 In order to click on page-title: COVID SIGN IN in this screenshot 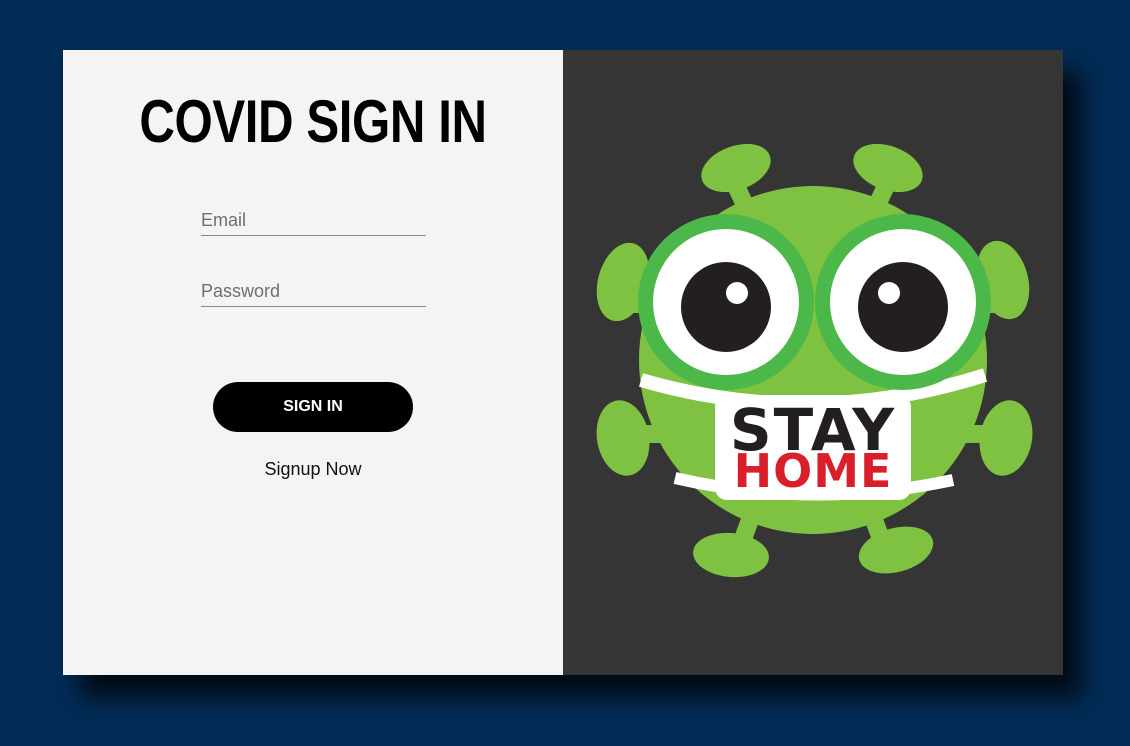, I will do `click(313, 121)`.